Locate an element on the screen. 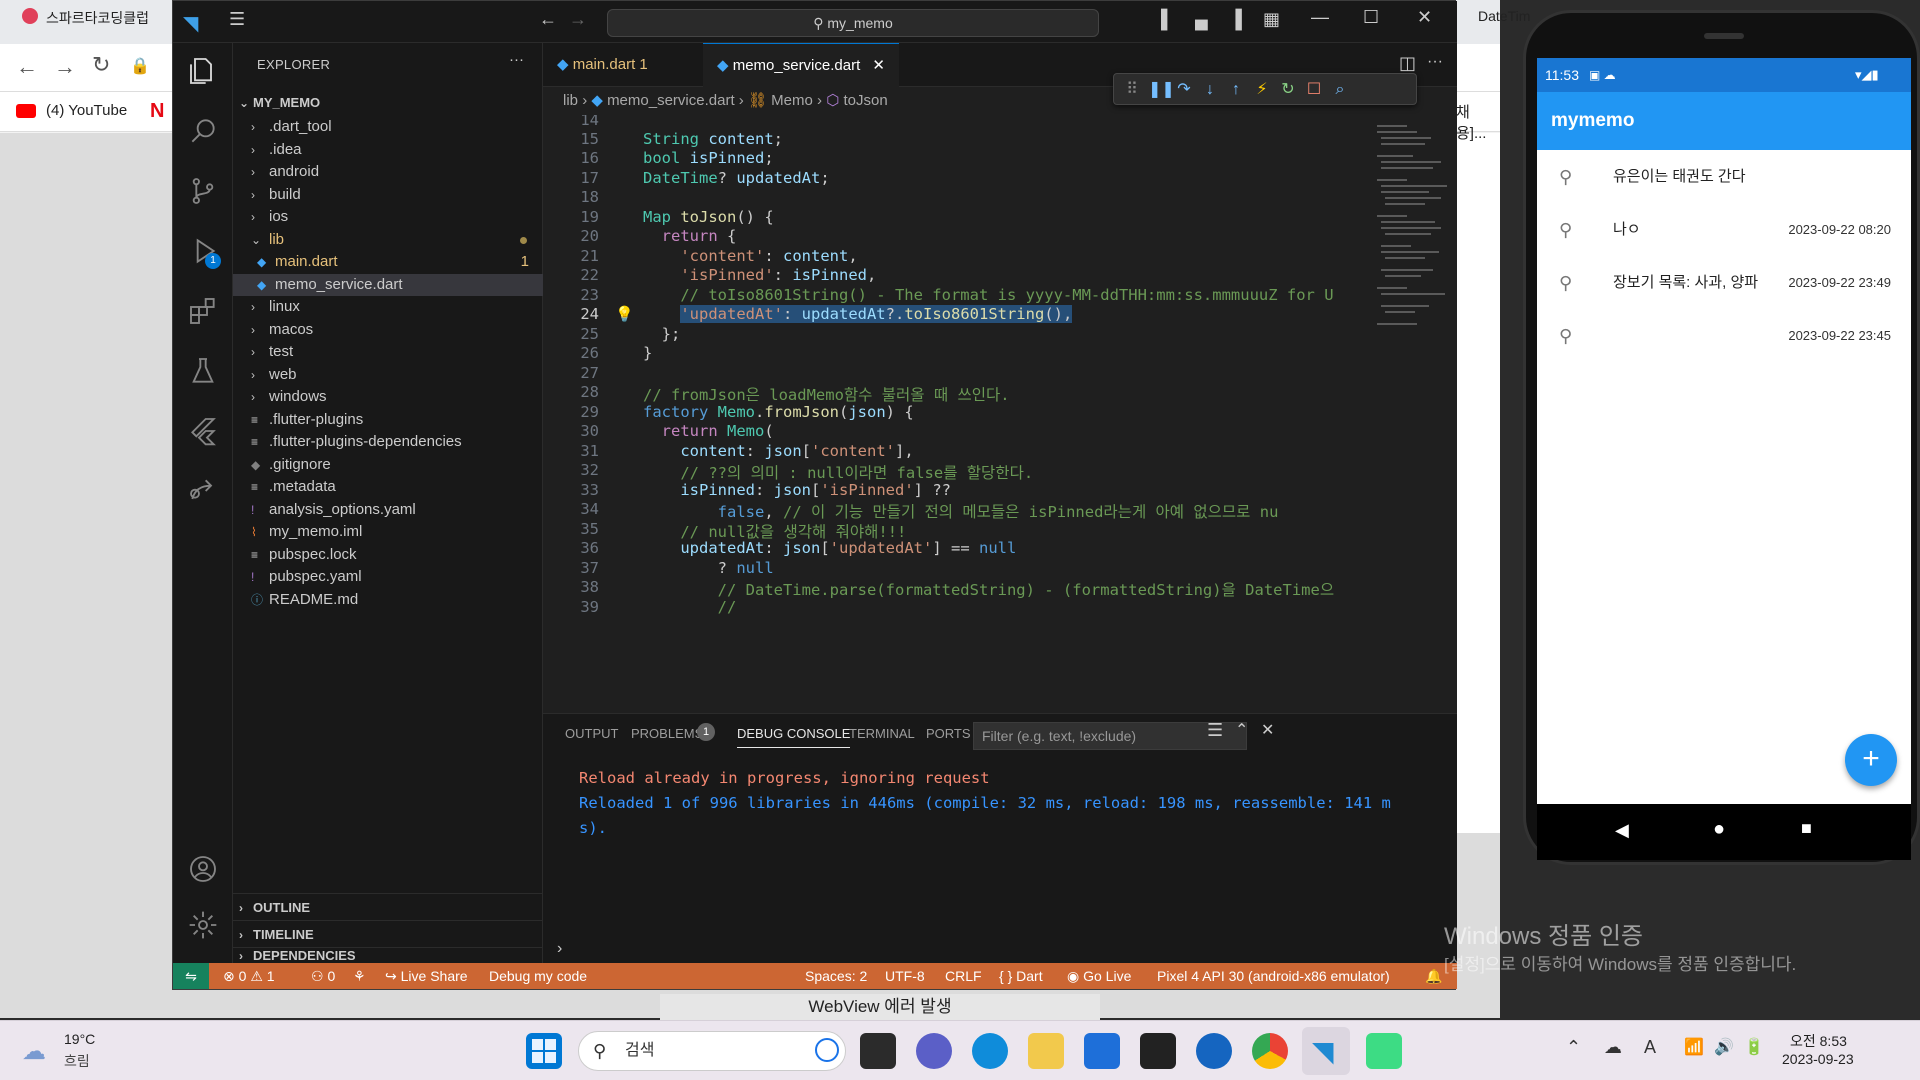 The width and height of the screenshot is (1920, 1080). more-actions-icon: ··· is located at coordinates (516, 59).